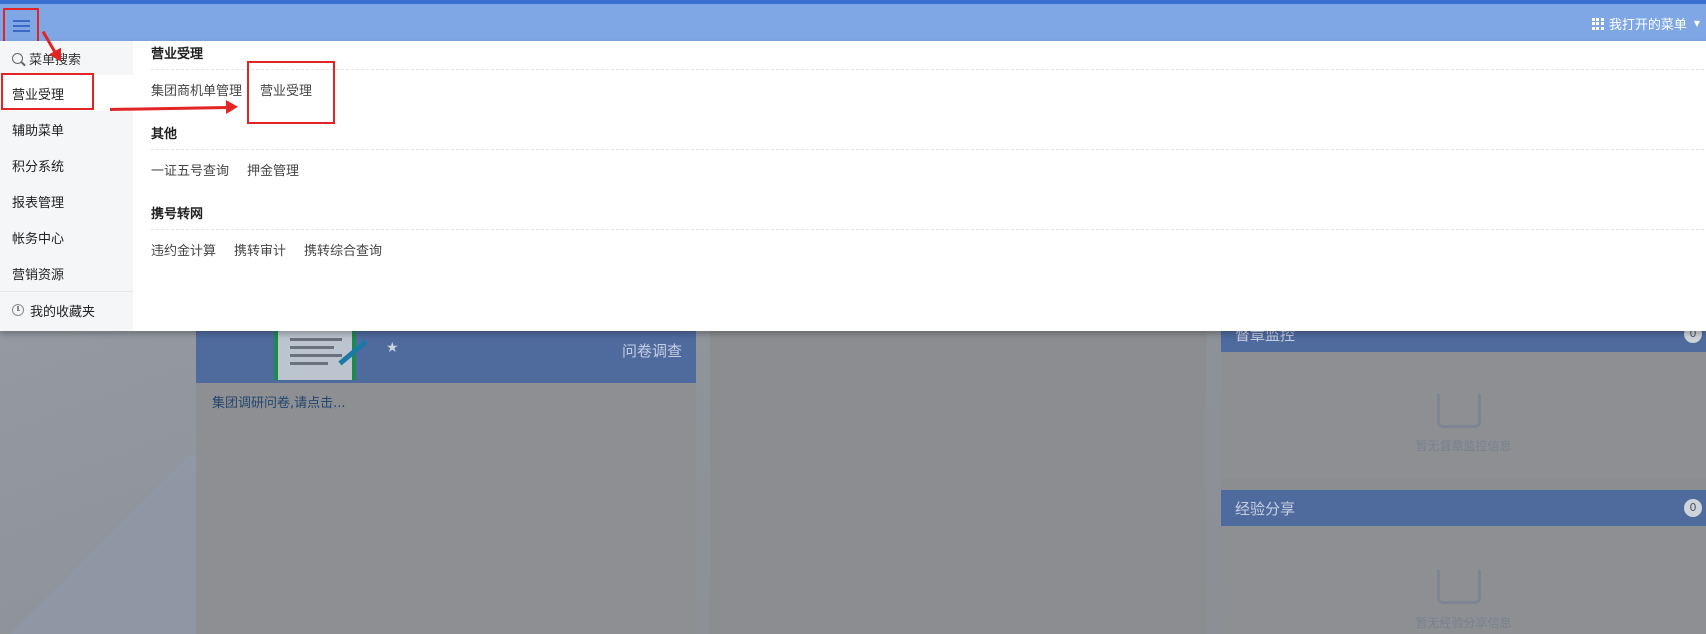  Describe the element at coordinates (1463, 623) in the screenshot. I see `empty-text: 暂无经验分享信息` at that location.